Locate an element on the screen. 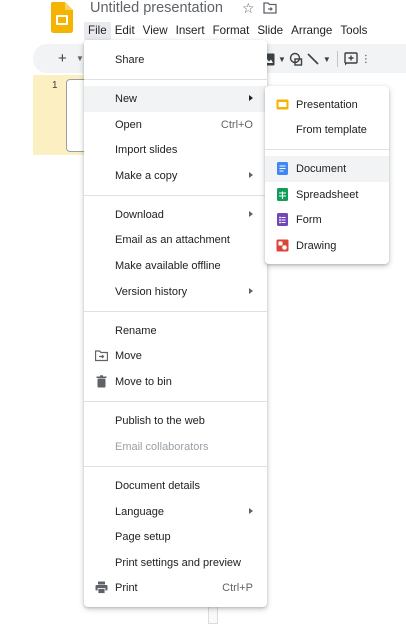  line-icon is located at coordinates (313, 59).